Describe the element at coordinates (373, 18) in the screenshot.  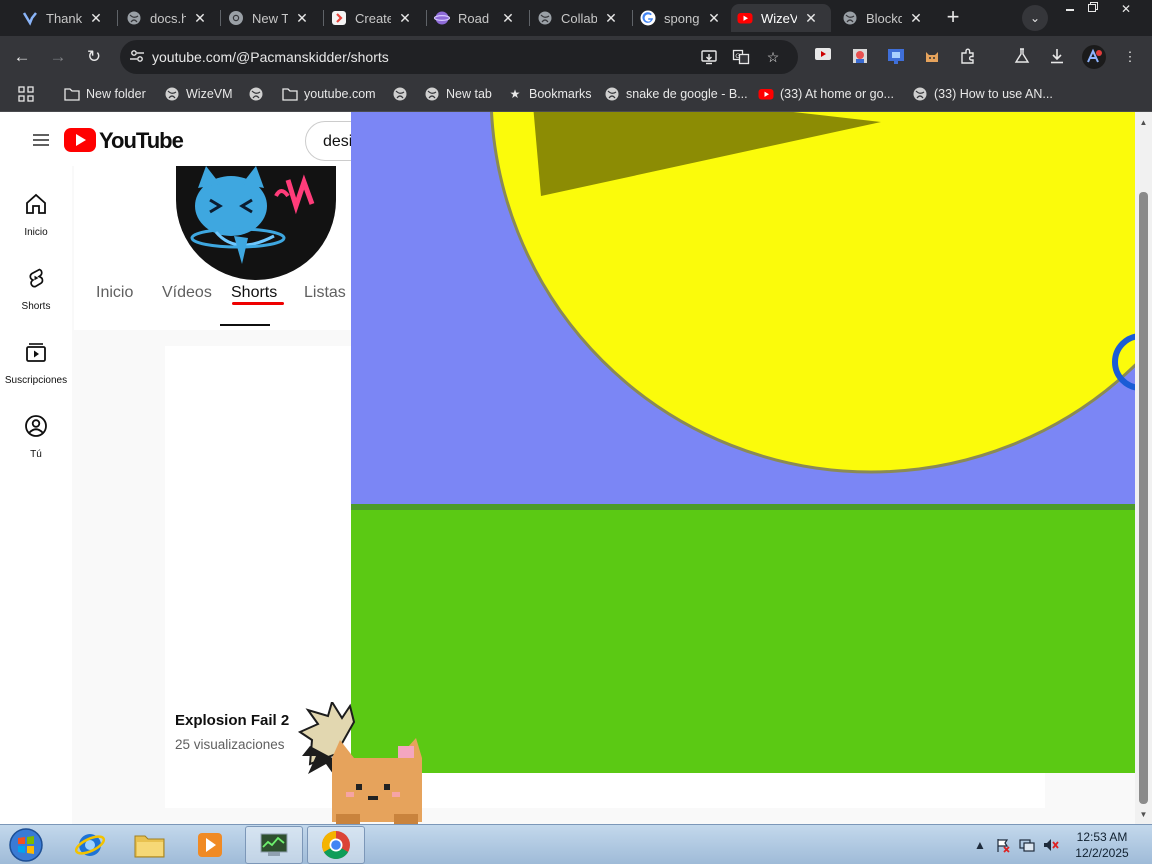
I see `tab-create: Create ✕` at that location.